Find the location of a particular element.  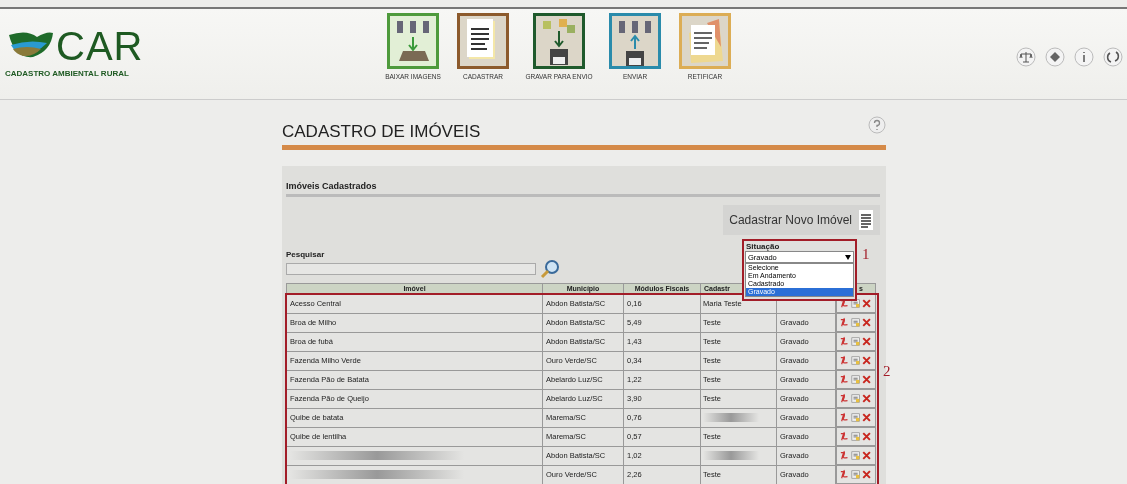

logo-title: CAR is located at coordinates (100, 46).